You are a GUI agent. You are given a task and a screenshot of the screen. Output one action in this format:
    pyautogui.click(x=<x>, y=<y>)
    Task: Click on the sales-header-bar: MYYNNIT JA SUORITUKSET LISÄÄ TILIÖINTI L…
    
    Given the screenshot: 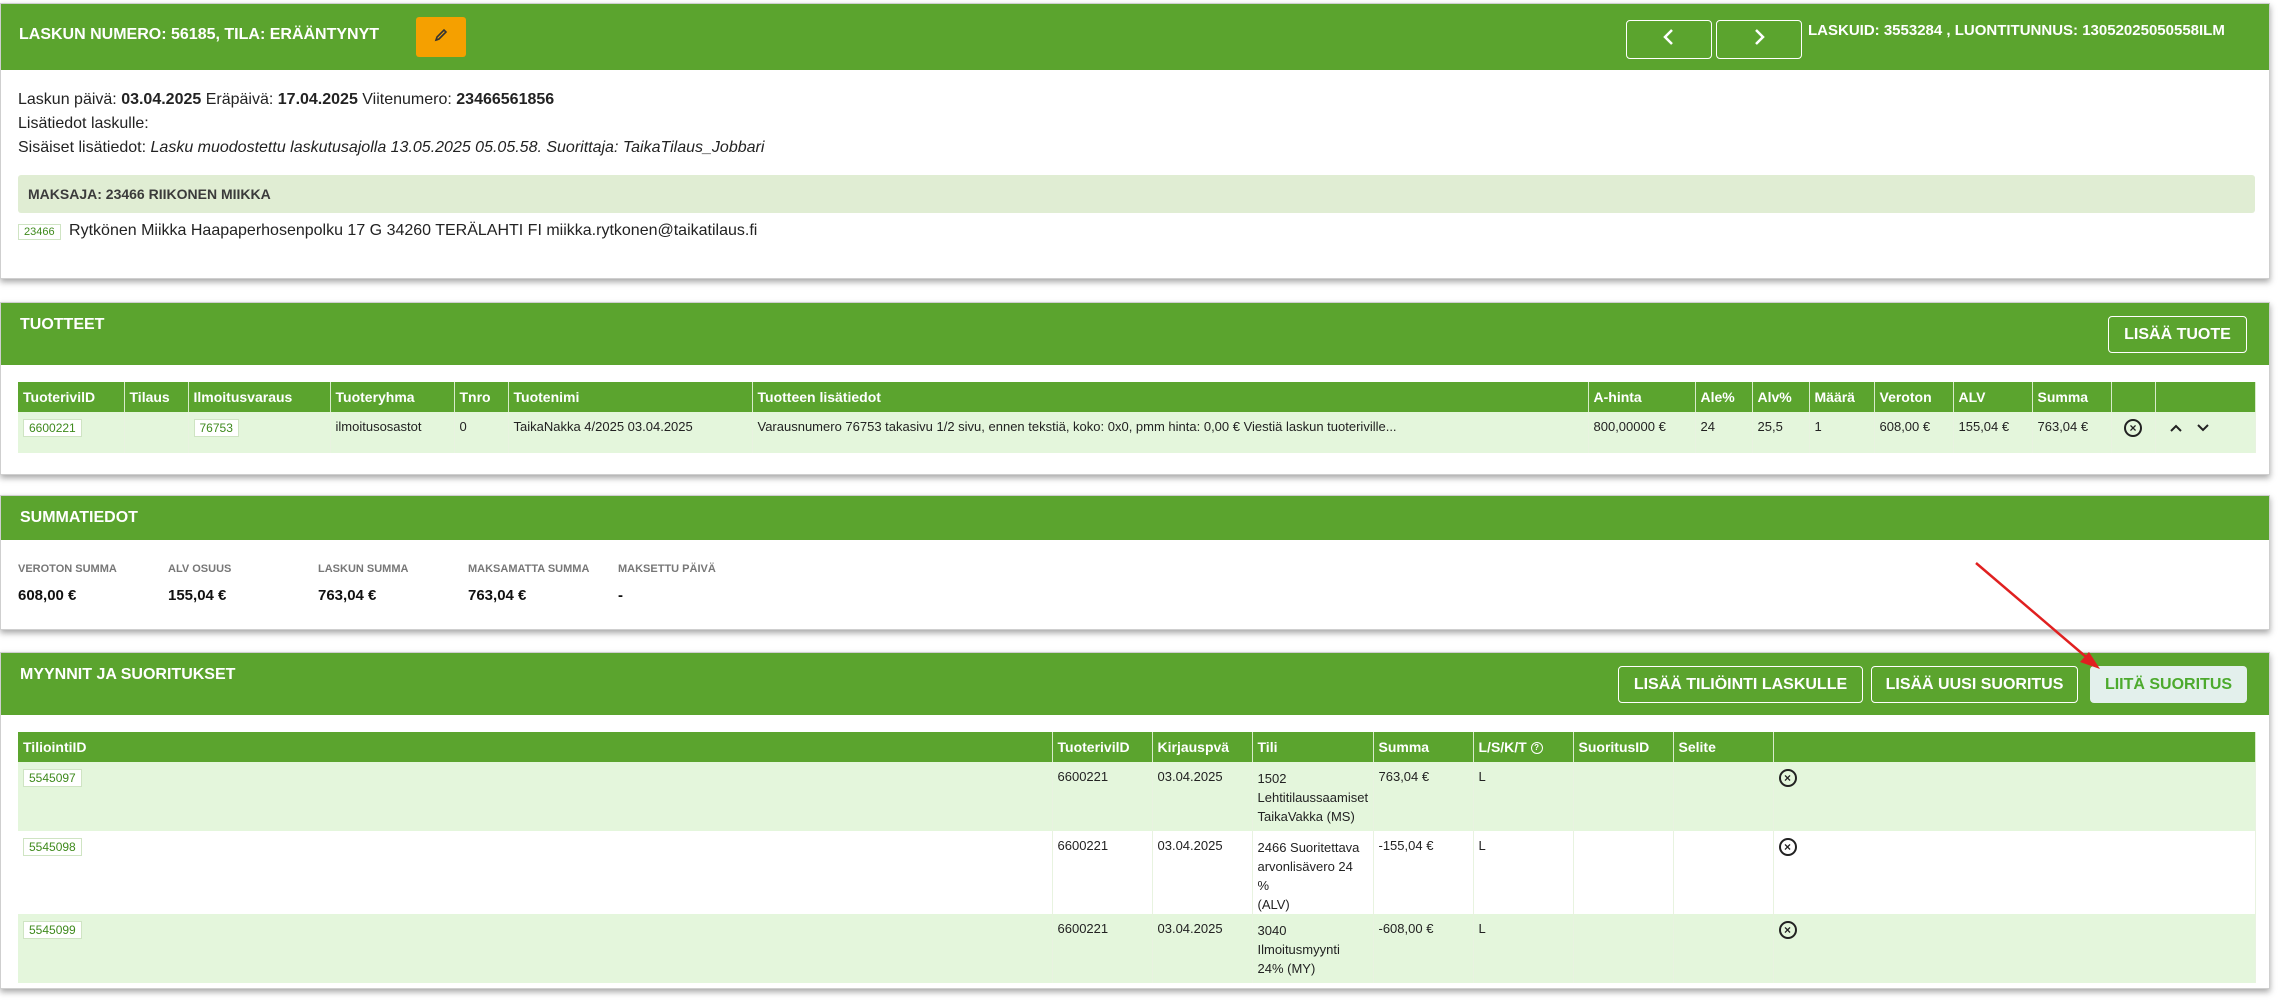 What is the action you would take?
    pyautogui.click(x=1135, y=684)
    